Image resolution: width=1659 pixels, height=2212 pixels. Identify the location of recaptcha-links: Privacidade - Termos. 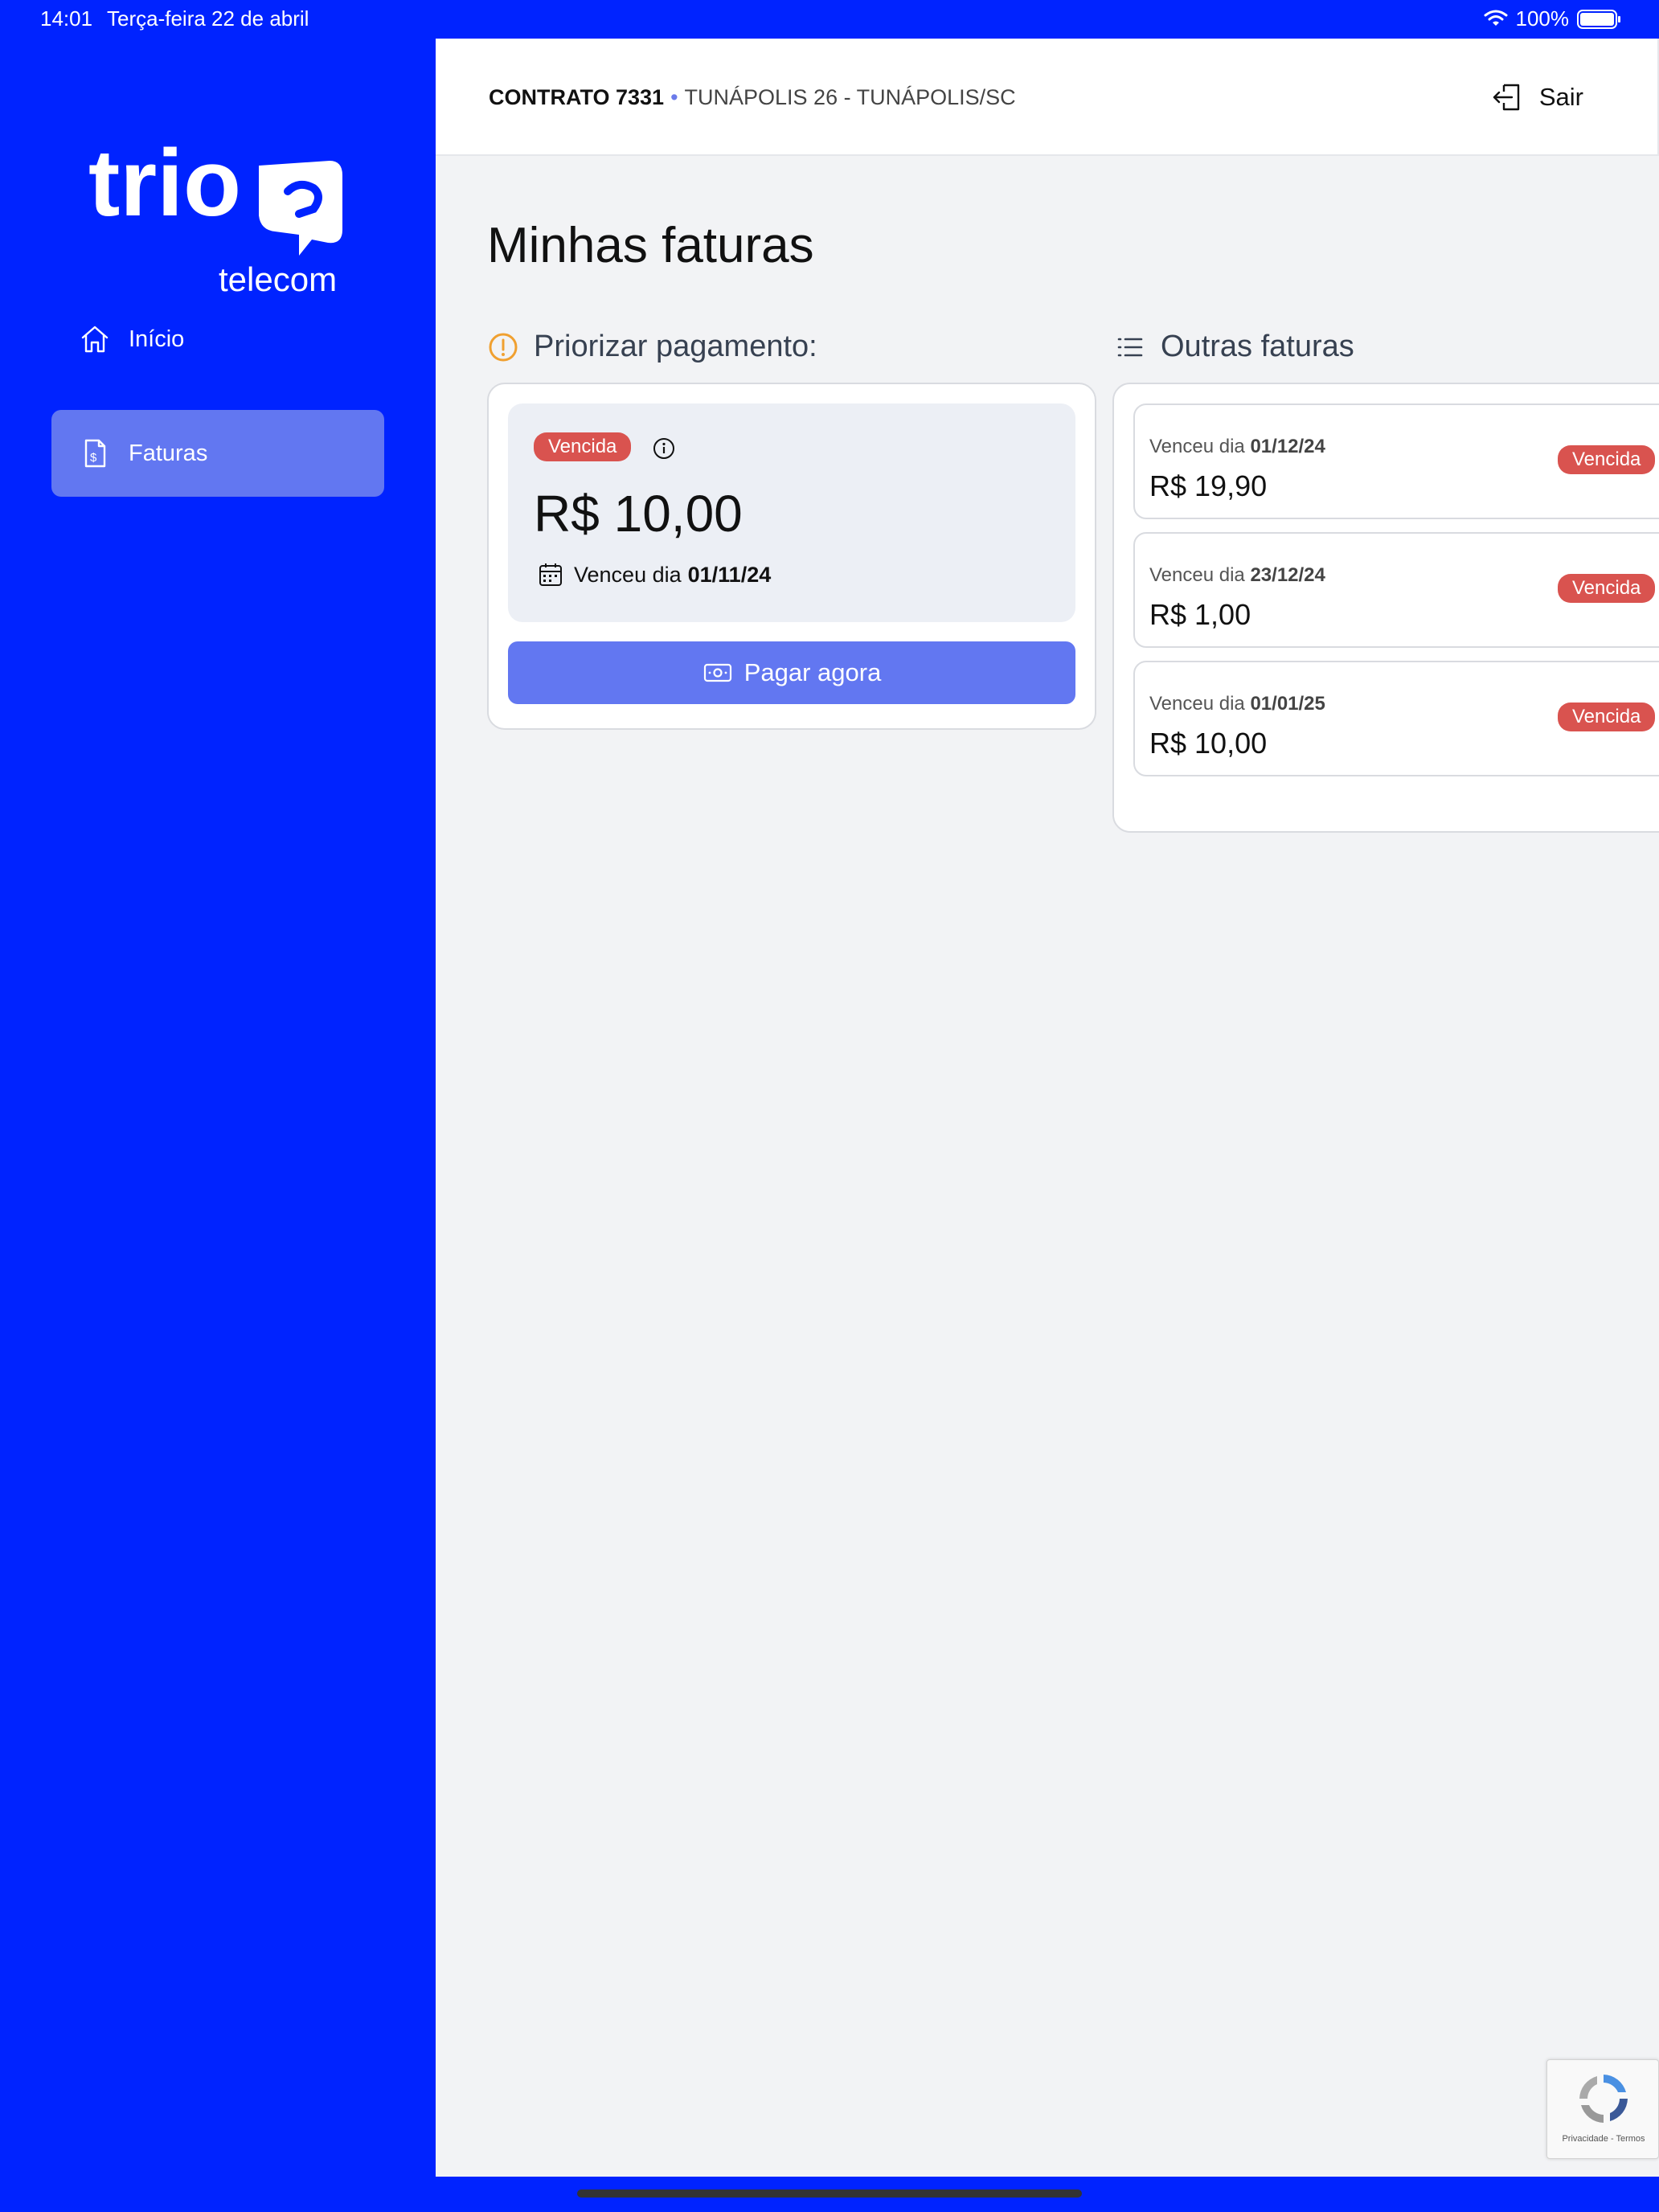
(1603, 2139).